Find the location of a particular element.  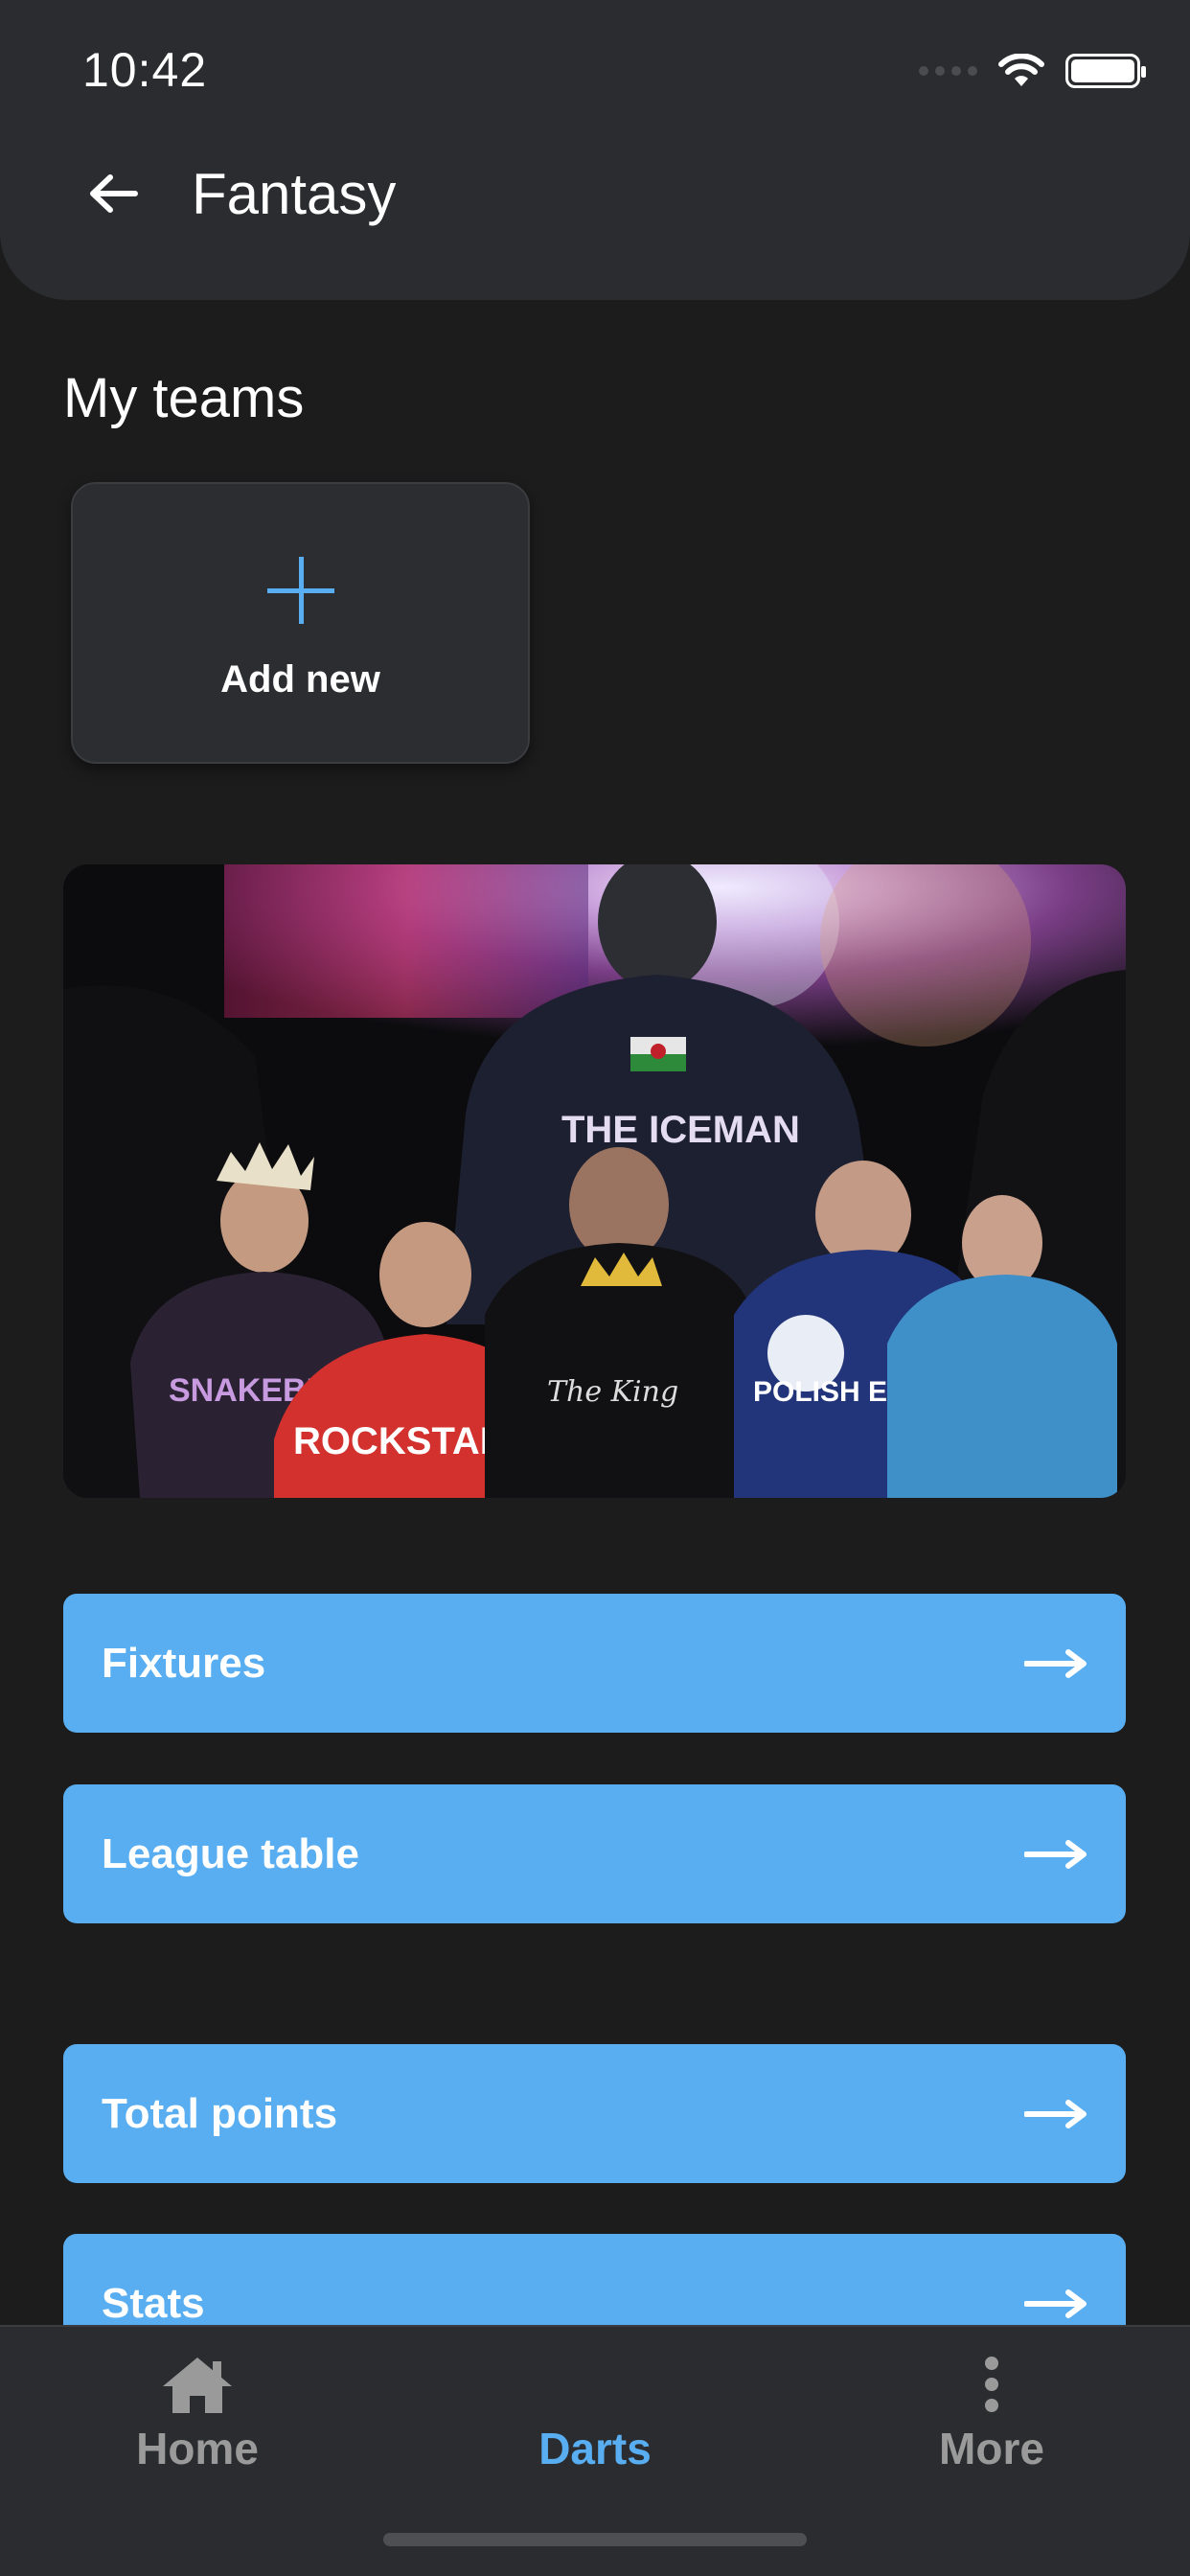

tab-darts: Darts is located at coordinates (595, 2414).